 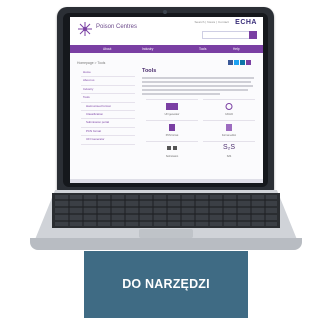 What do you see at coordinates (108, 140) in the screenshot?
I see `sidebar-item-ufi: UFI Generator` at bounding box center [108, 140].